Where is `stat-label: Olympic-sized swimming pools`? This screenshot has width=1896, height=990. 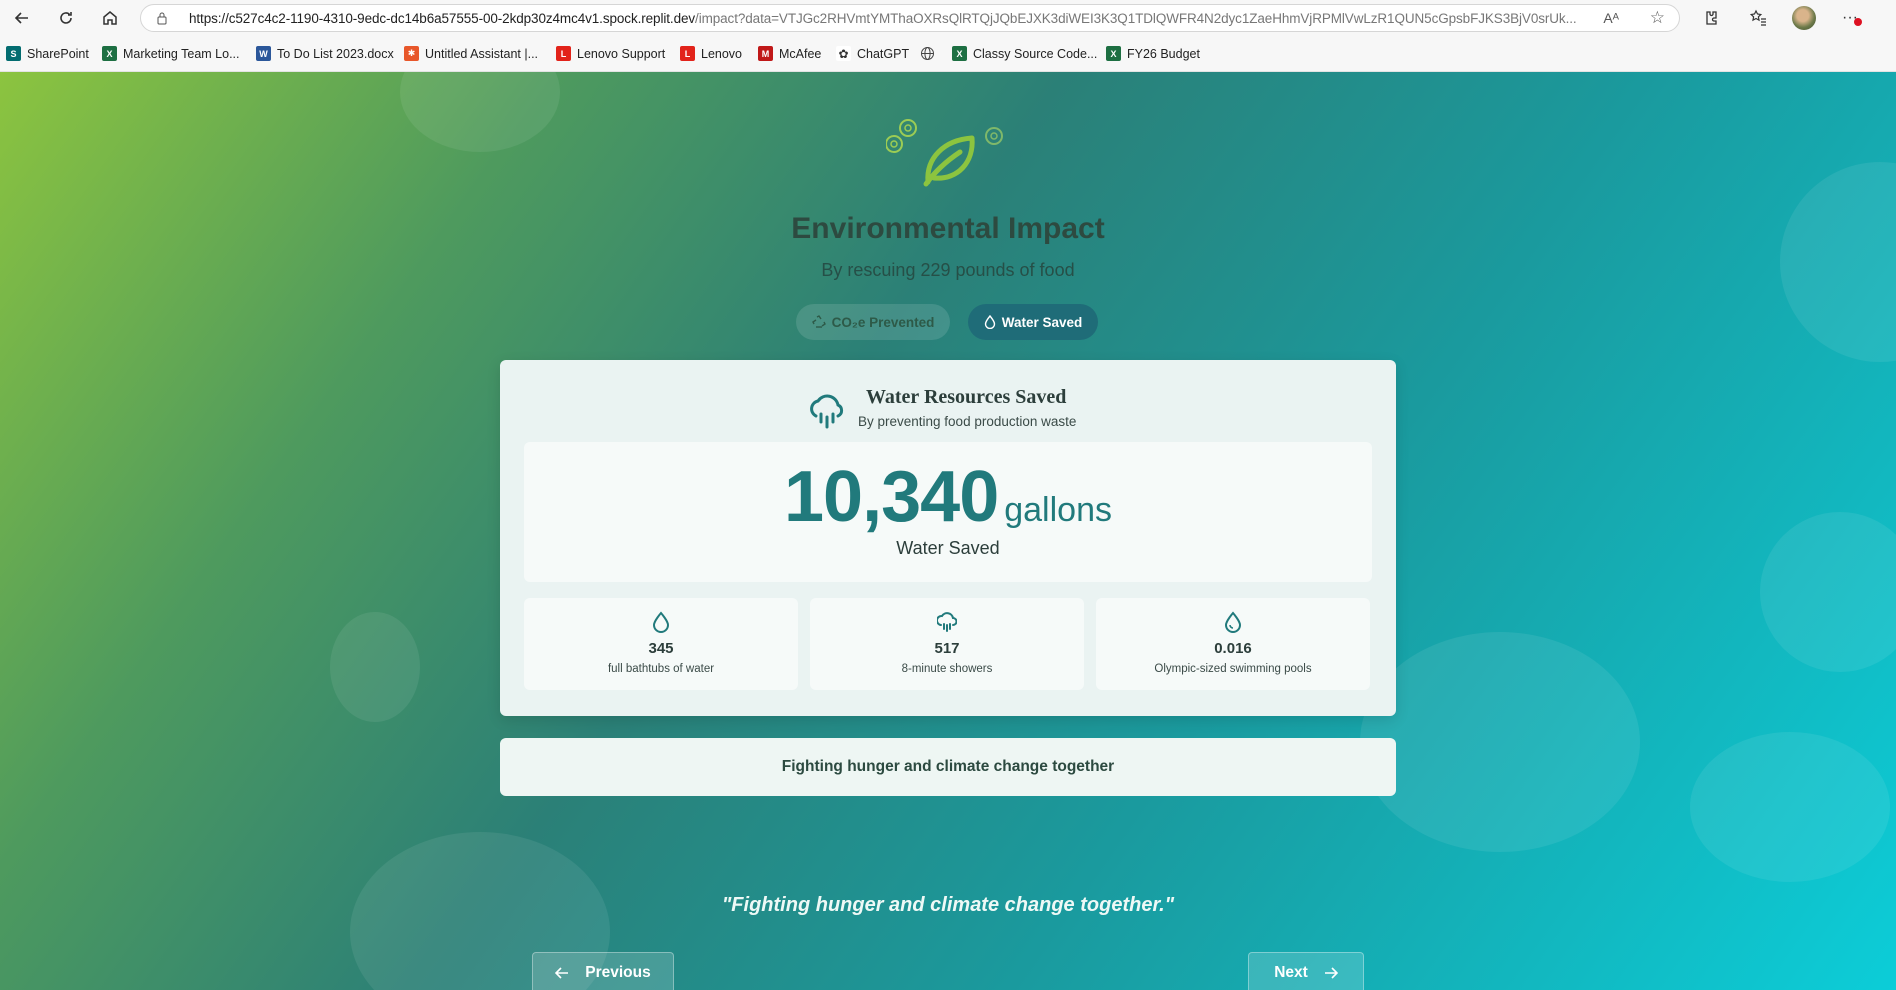 stat-label: Olympic-sized swimming pools is located at coordinates (1233, 669).